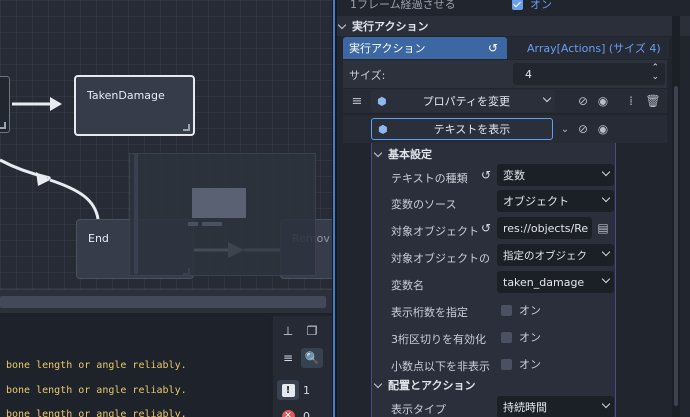 This screenshot has height=417, width=690. What do you see at coordinates (98, 238) in the screenshot?
I see `node-title: End` at bounding box center [98, 238].